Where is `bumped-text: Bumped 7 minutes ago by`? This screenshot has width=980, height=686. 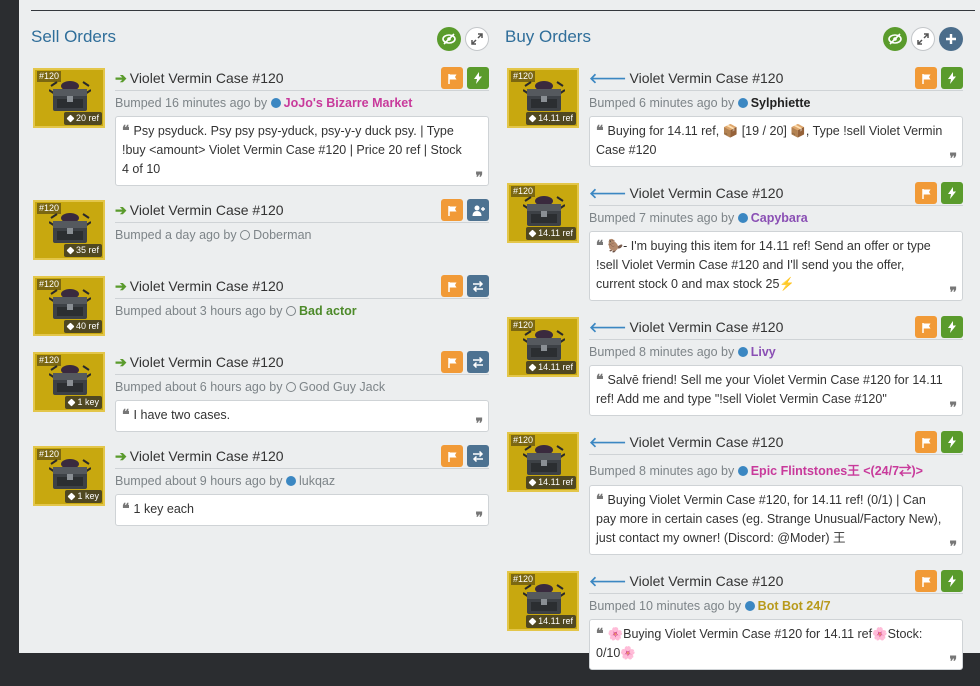
bumped-text: Bumped 7 minutes ago by is located at coordinates (662, 218).